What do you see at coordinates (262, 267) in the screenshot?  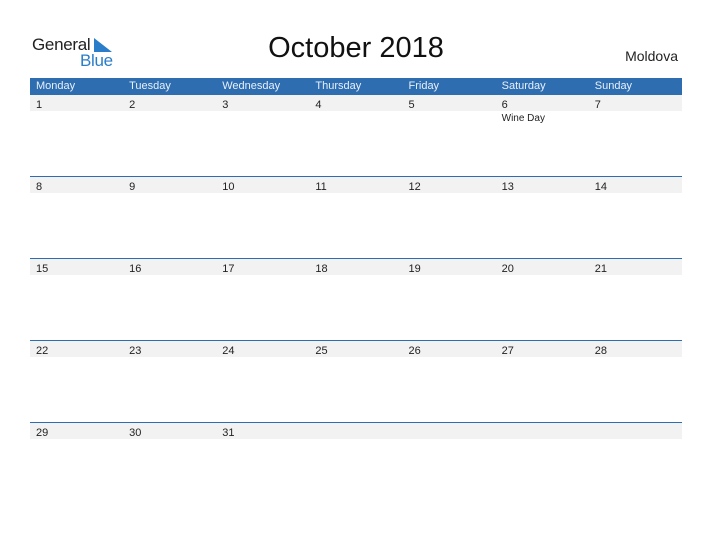 I see `day-cell: 17` at bounding box center [262, 267].